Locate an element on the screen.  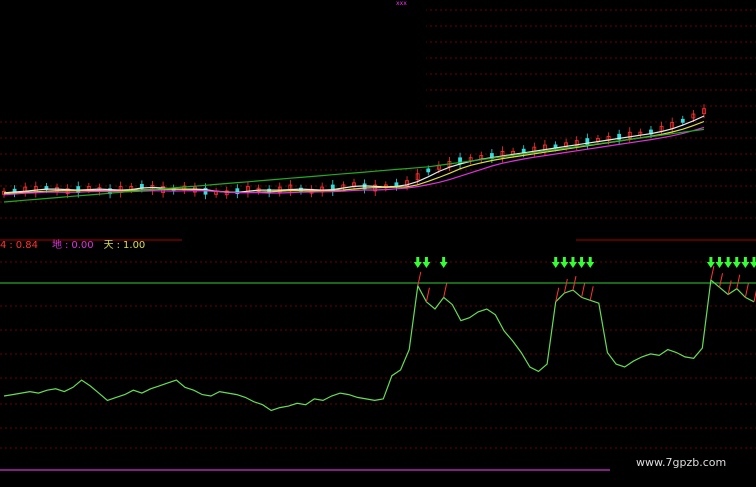
readout-b-sep: : is located at coordinates (67, 245).